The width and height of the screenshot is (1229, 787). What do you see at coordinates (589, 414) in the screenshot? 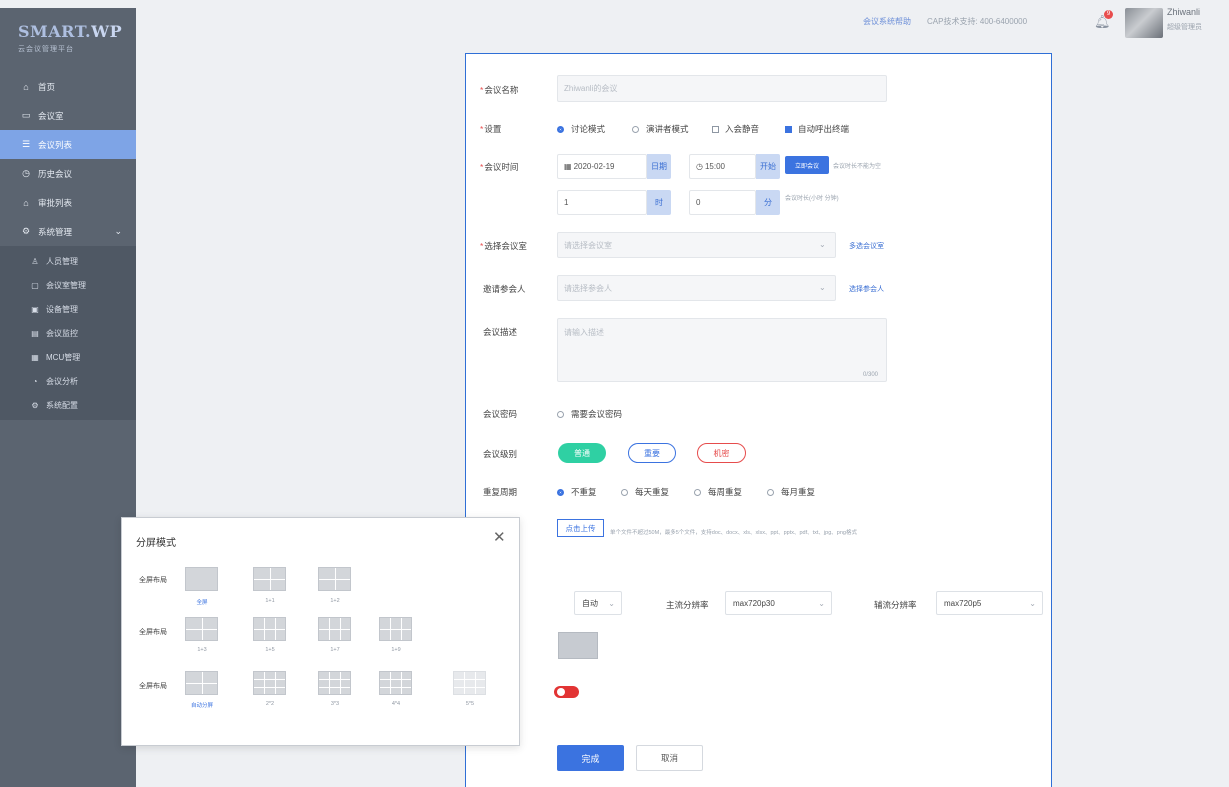
I see `password-checkbox: 需要会议密码` at bounding box center [589, 414].